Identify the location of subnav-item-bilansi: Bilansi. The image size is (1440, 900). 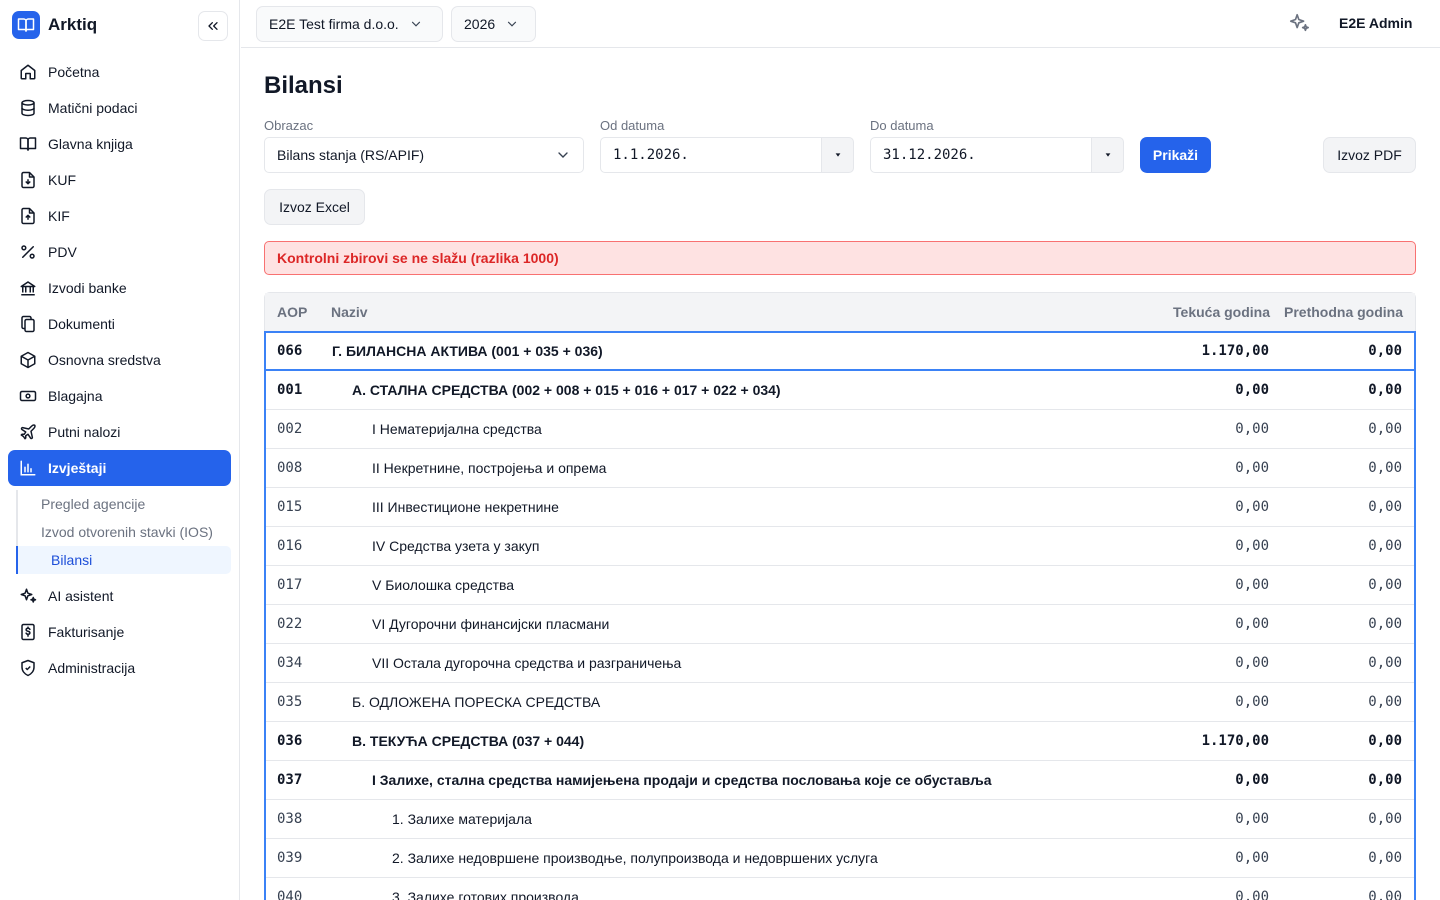
(123, 560).